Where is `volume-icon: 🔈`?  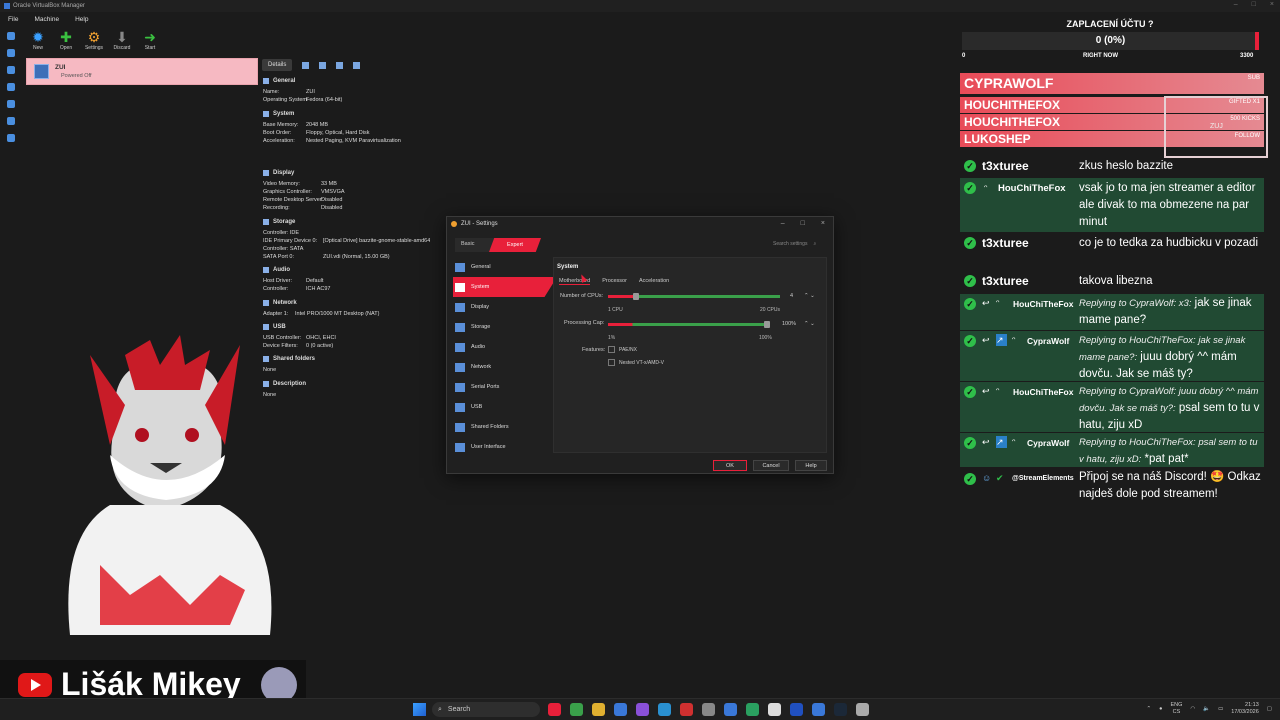 volume-icon: 🔈 is located at coordinates (1206, 709).